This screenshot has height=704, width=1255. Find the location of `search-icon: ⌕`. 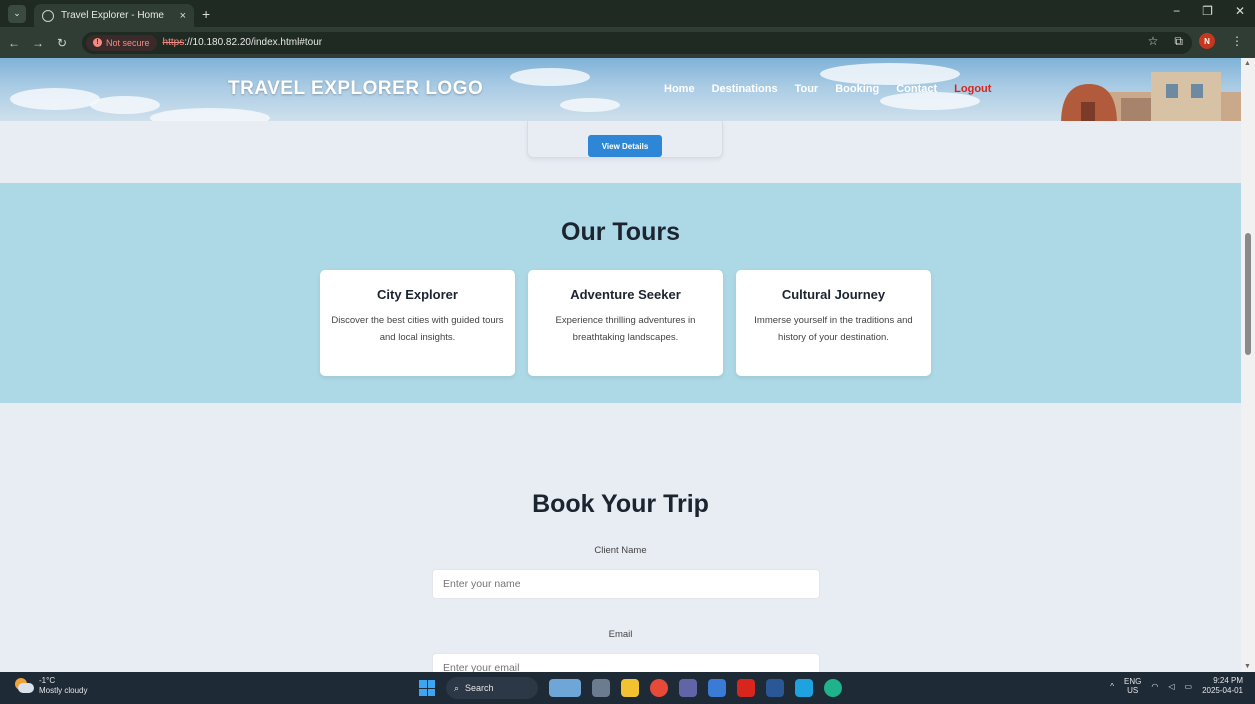

search-icon: ⌕ is located at coordinates (457, 687).